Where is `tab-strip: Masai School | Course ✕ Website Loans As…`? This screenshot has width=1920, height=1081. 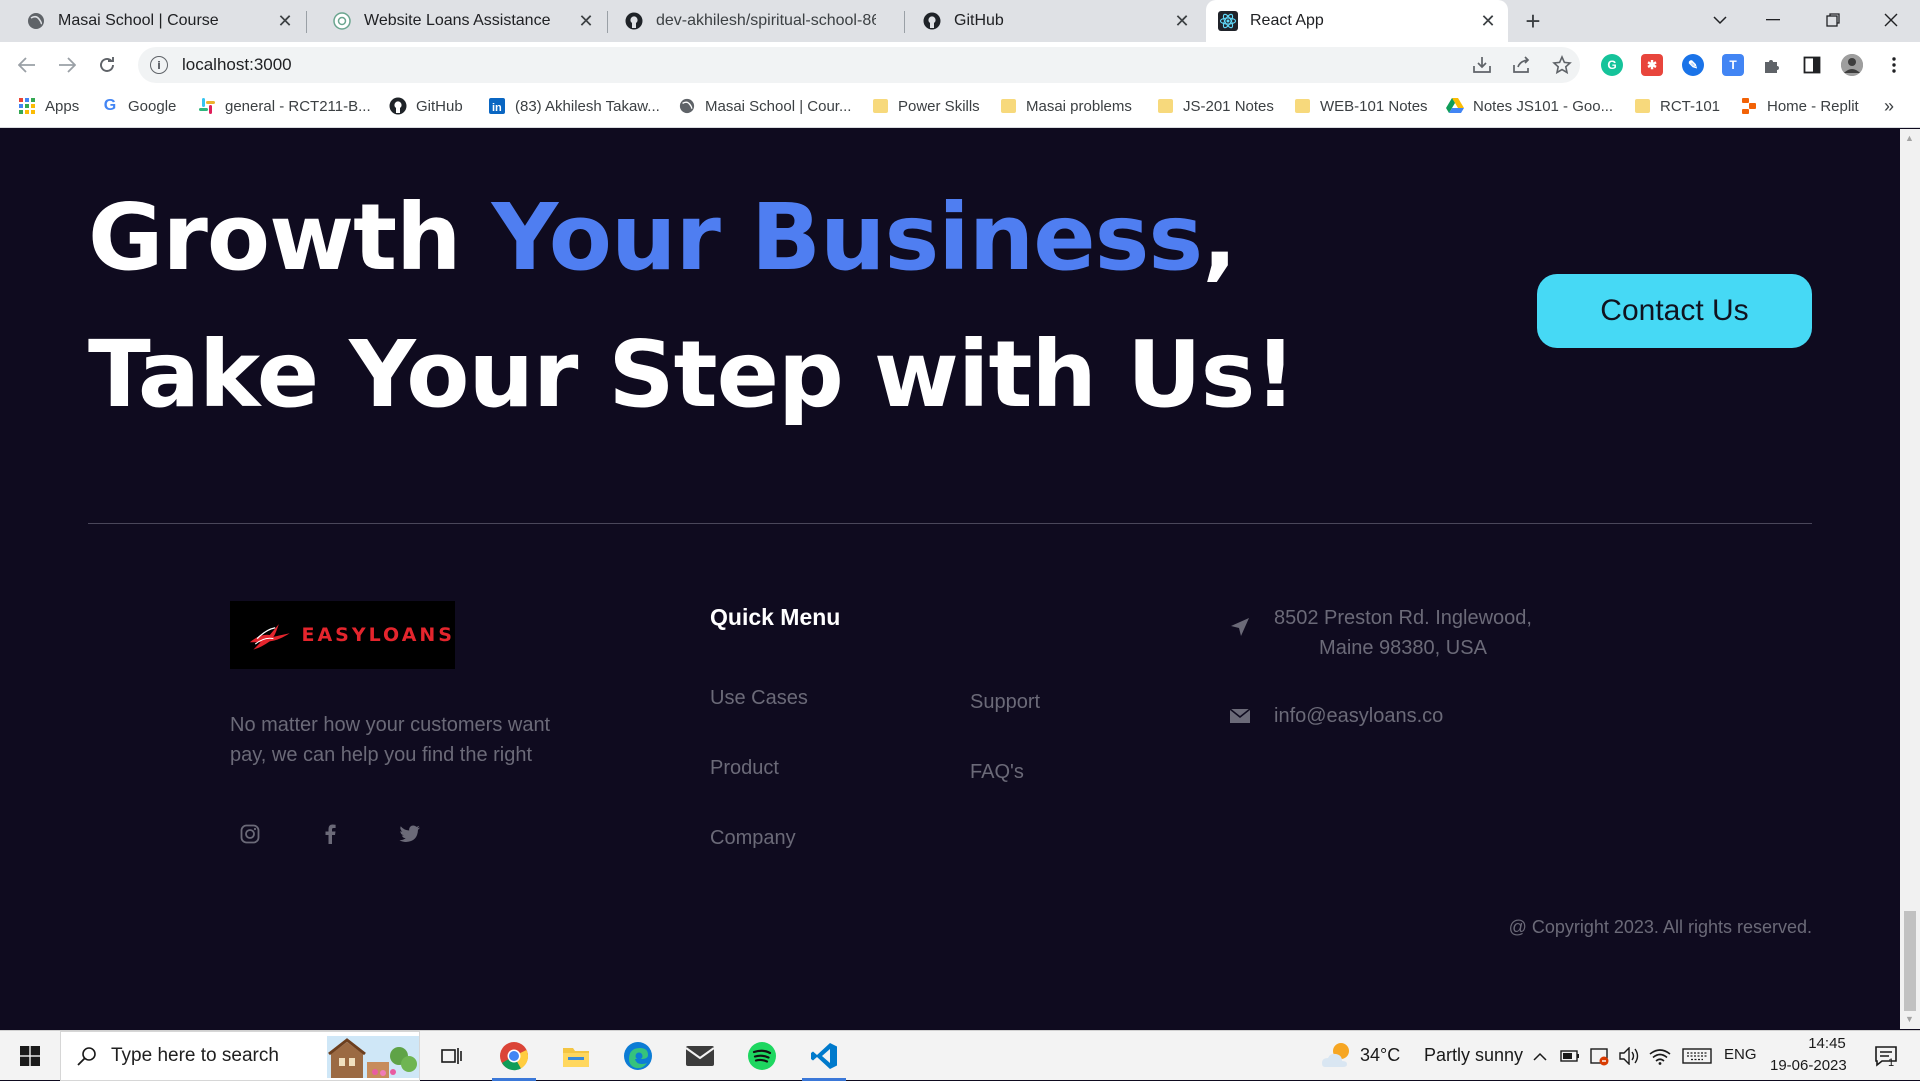 tab-strip: Masai School | Course ✕ Website Loans As… is located at coordinates (960, 21).